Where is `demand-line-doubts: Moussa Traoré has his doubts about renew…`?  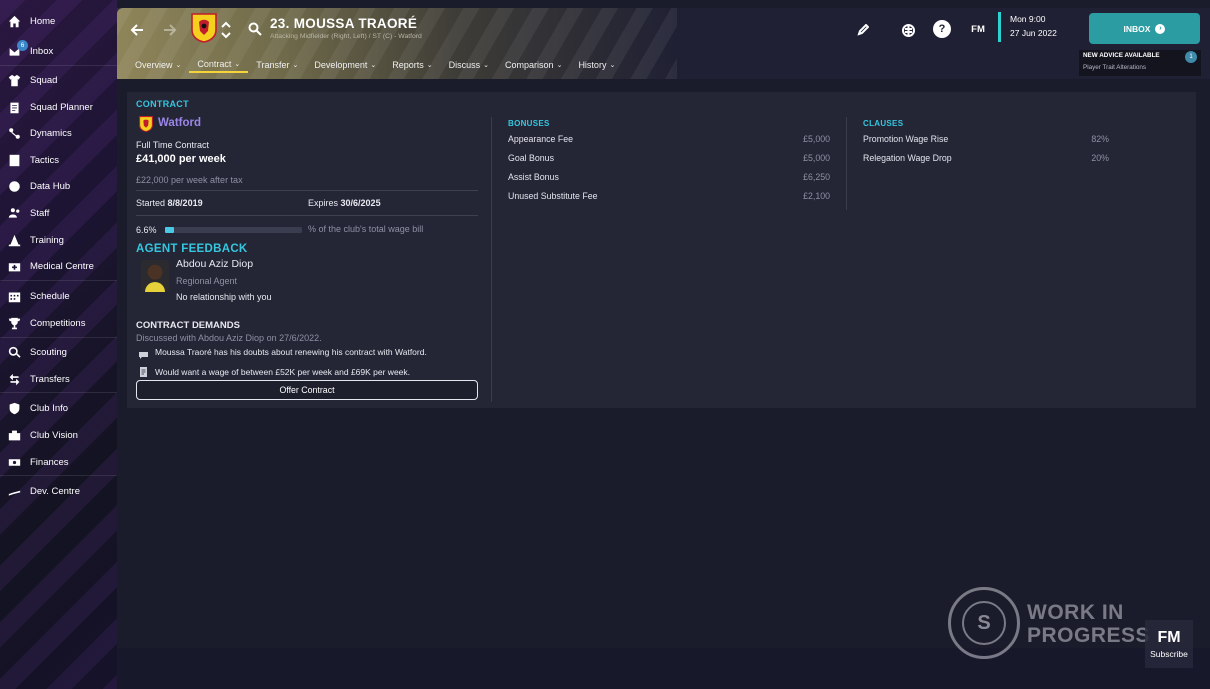
demand-line-doubts: Moussa Traoré has his doubts about renew… is located at coordinates (291, 352).